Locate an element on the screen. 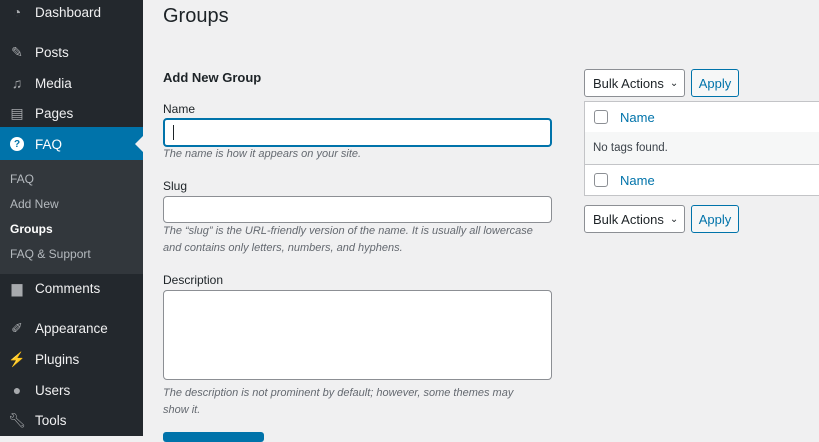 This screenshot has height=442, width=819. select-all-checkbox is located at coordinates (601, 117).